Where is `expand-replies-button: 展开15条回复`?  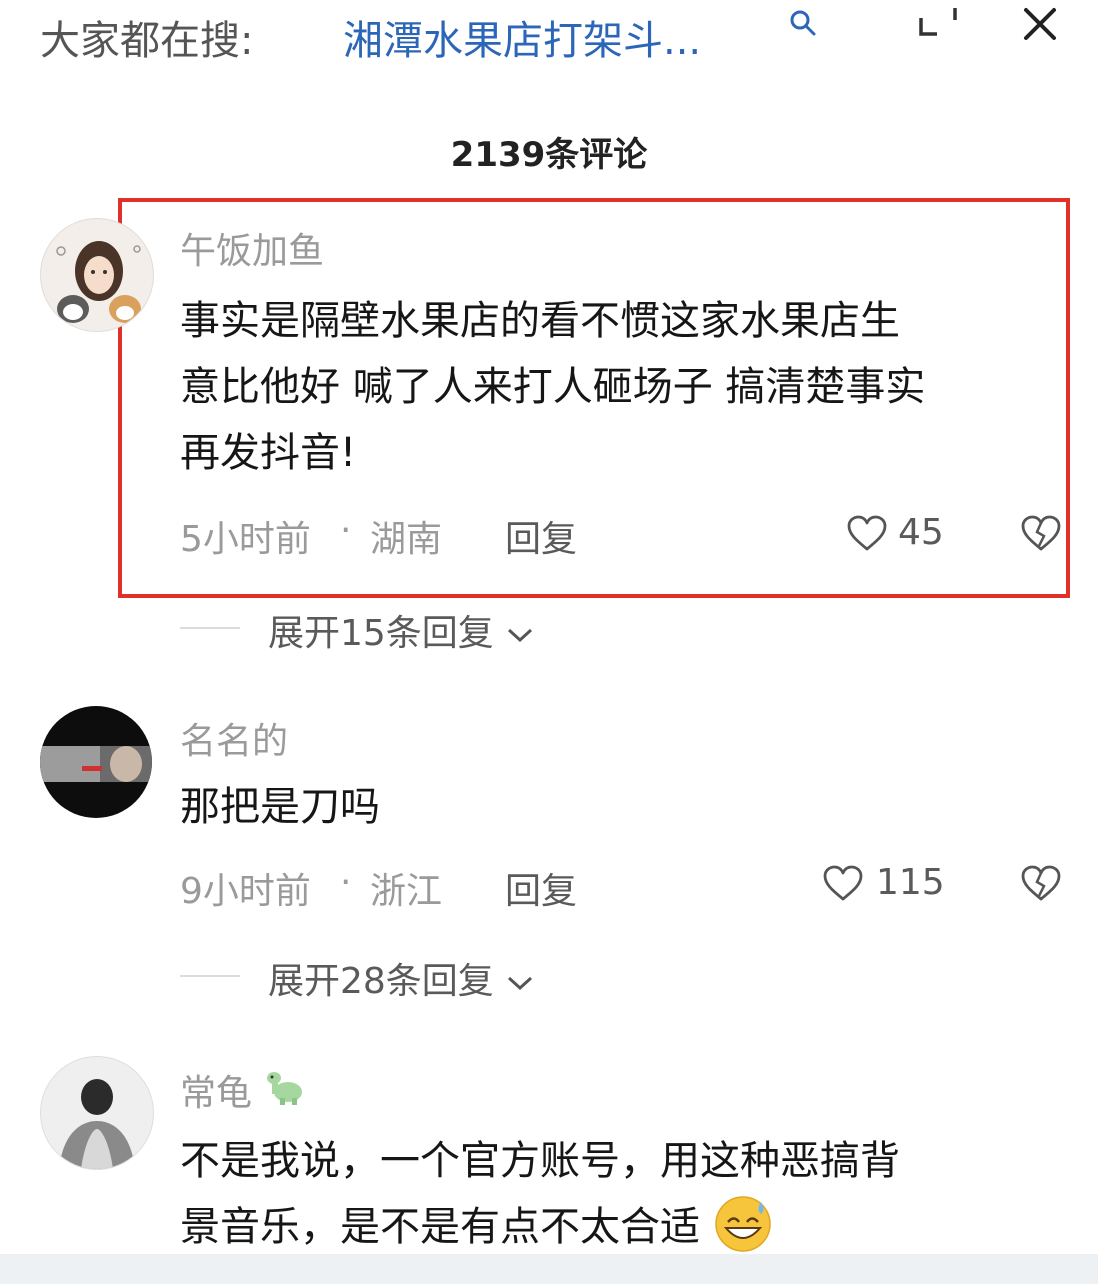
expand-replies-button: 展开15条回复 is located at coordinates (401, 630).